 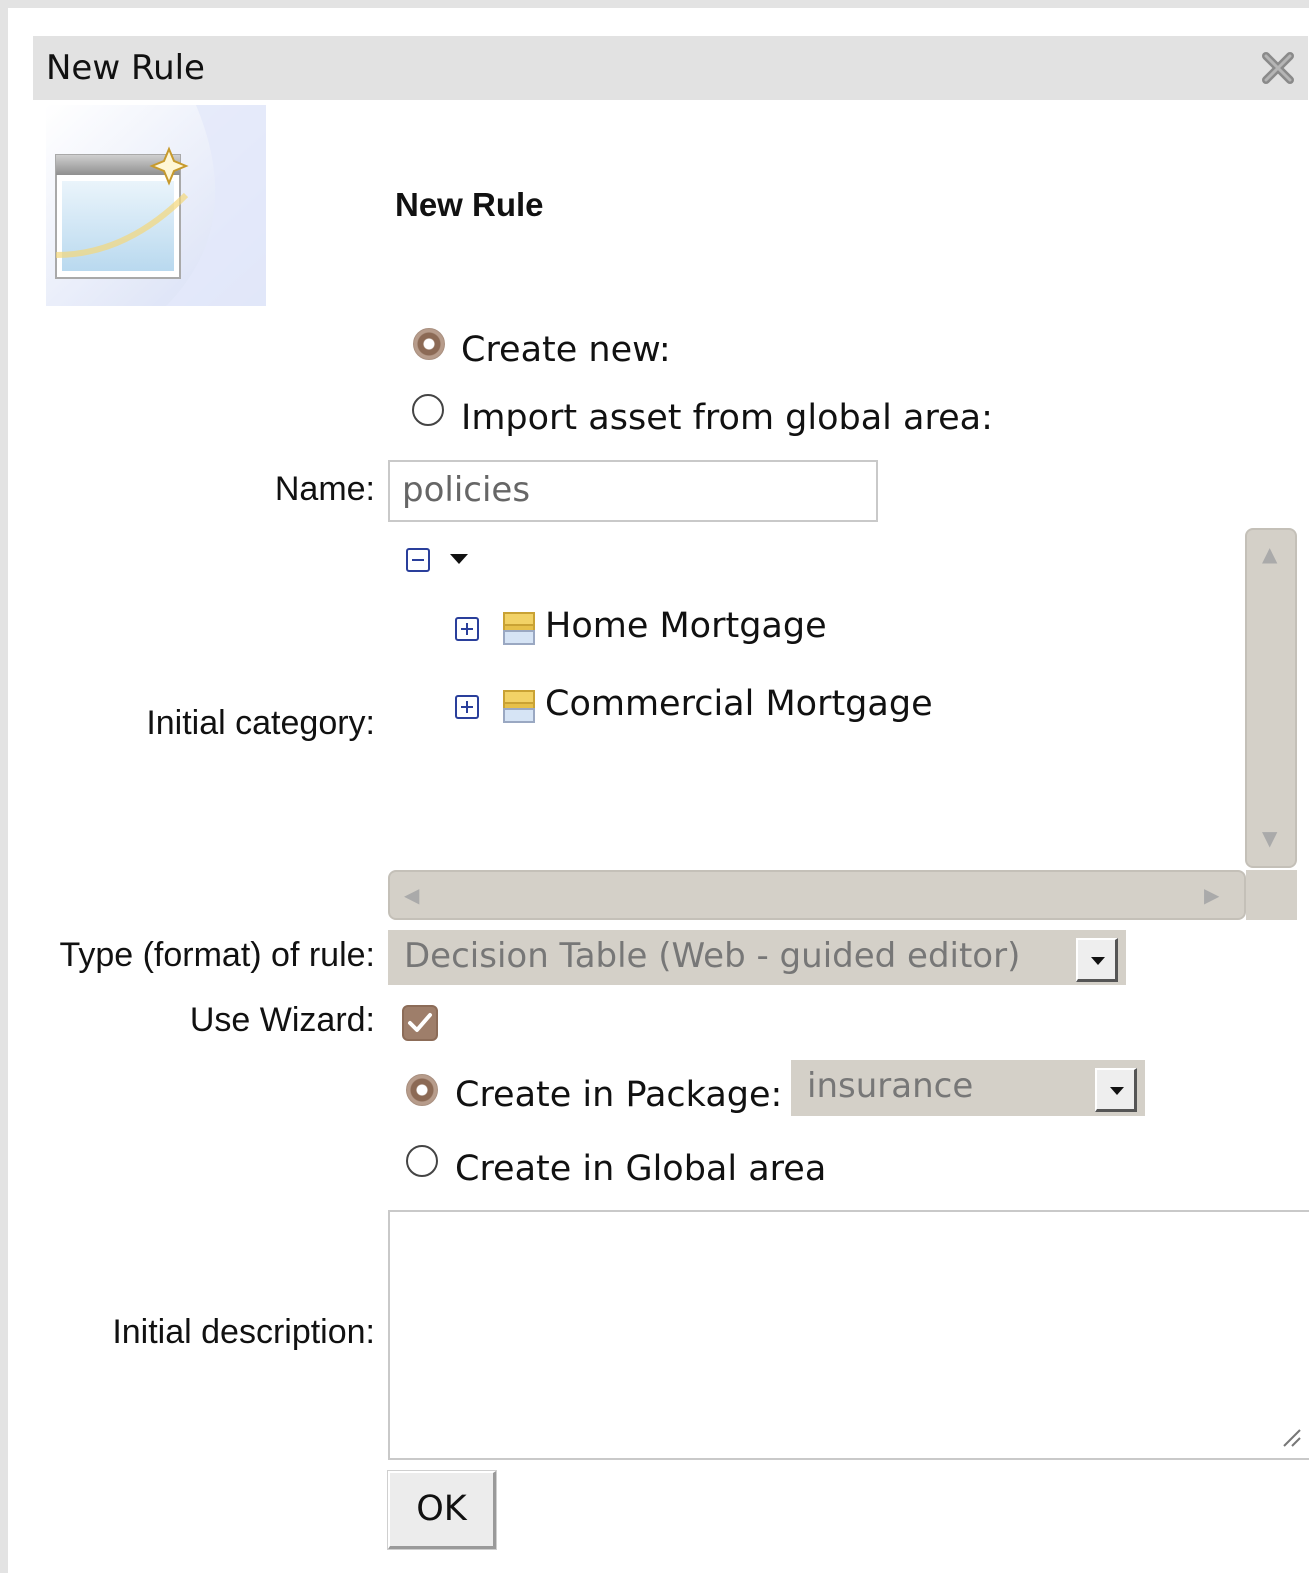 I want to click on new-rule-wizard-icon, so click(x=156, y=205).